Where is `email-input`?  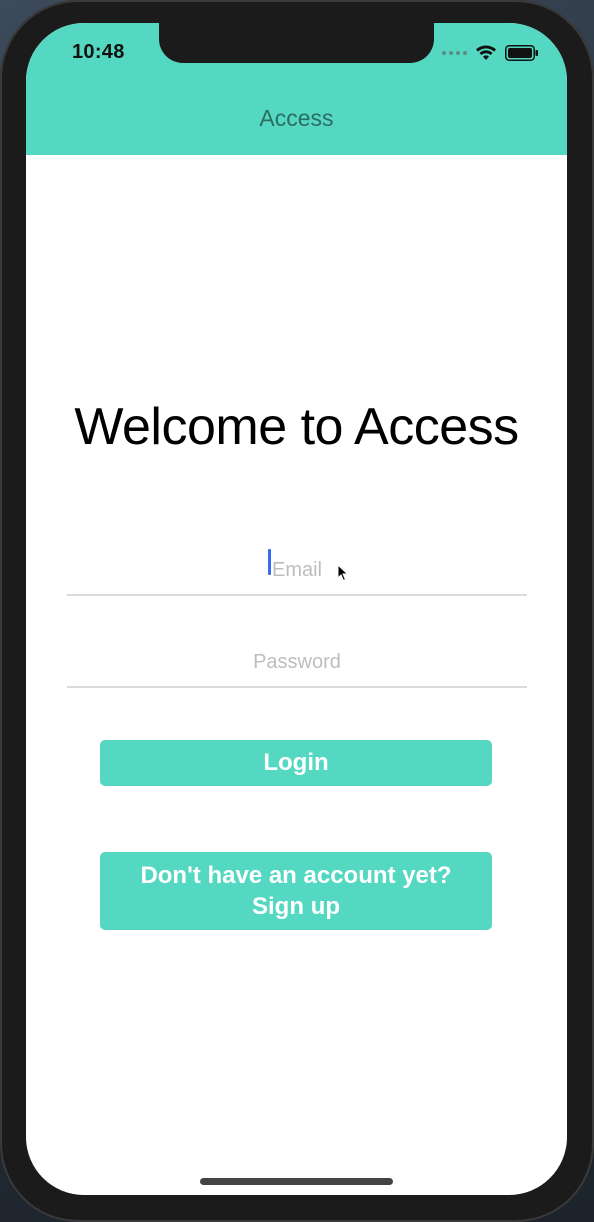 email-input is located at coordinates (297, 570).